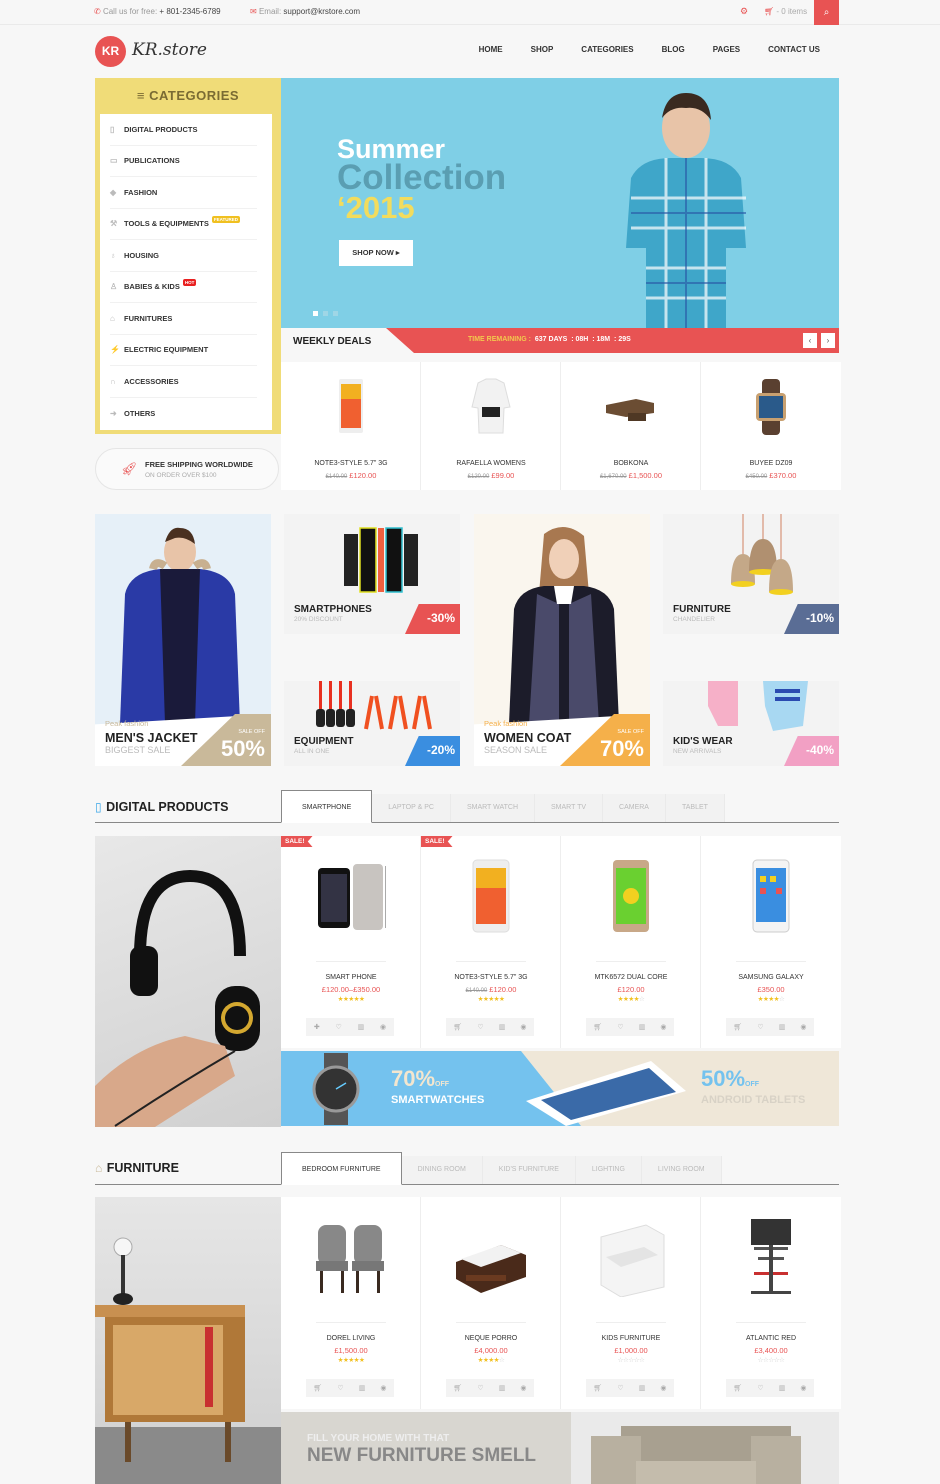  Describe the element at coordinates (607, 49) in the screenshot. I see `nav-categories: CATEGORIES` at that location.